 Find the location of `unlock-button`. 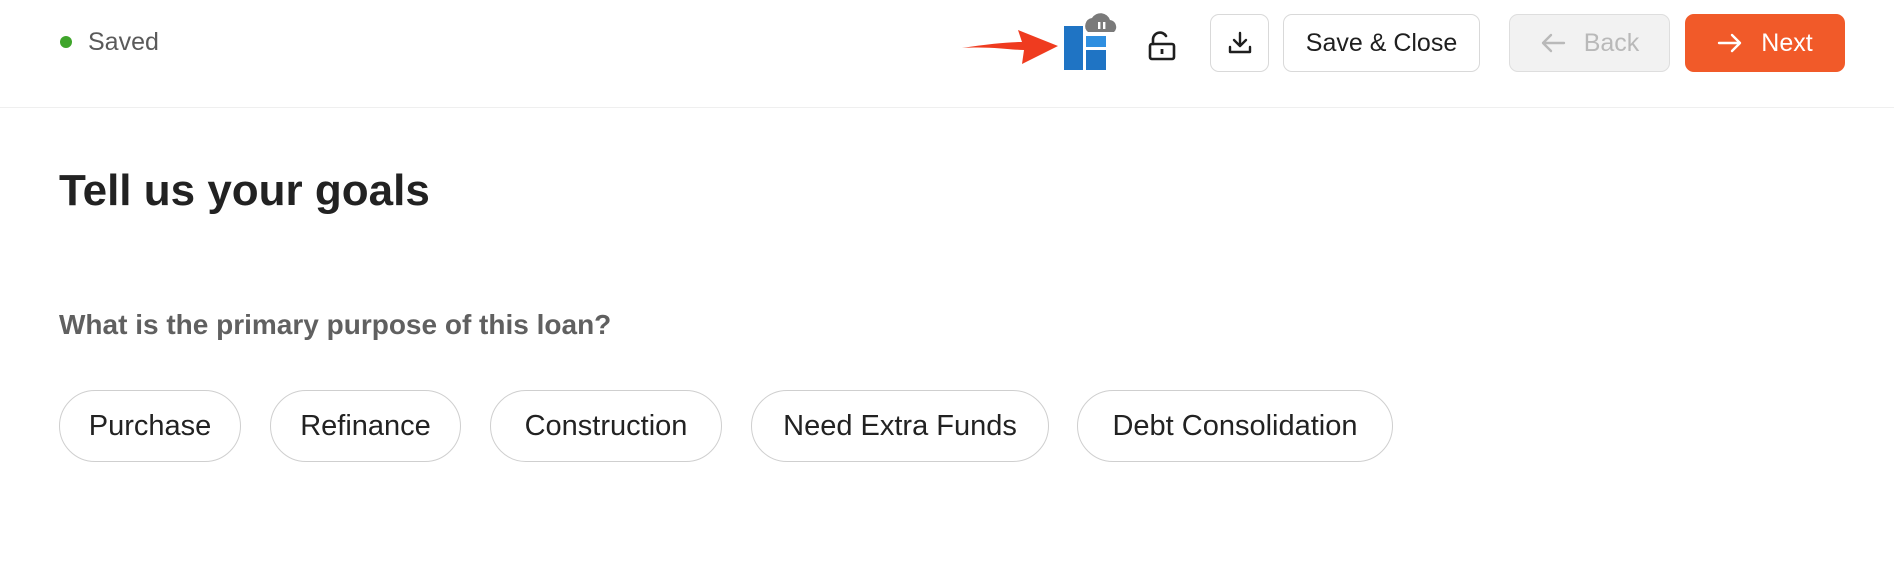

unlock-button is located at coordinates (1162, 46).